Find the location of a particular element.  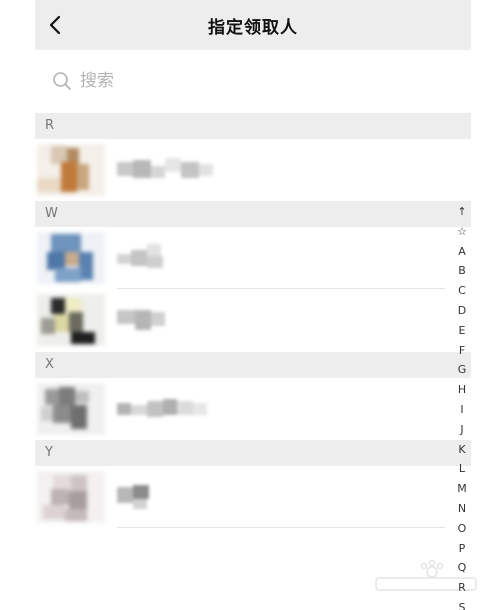

alphabet-index-bar: ↑ ☆ A B C D E F G H I J K L M N O P Q R S is located at coordinates (462, 406).